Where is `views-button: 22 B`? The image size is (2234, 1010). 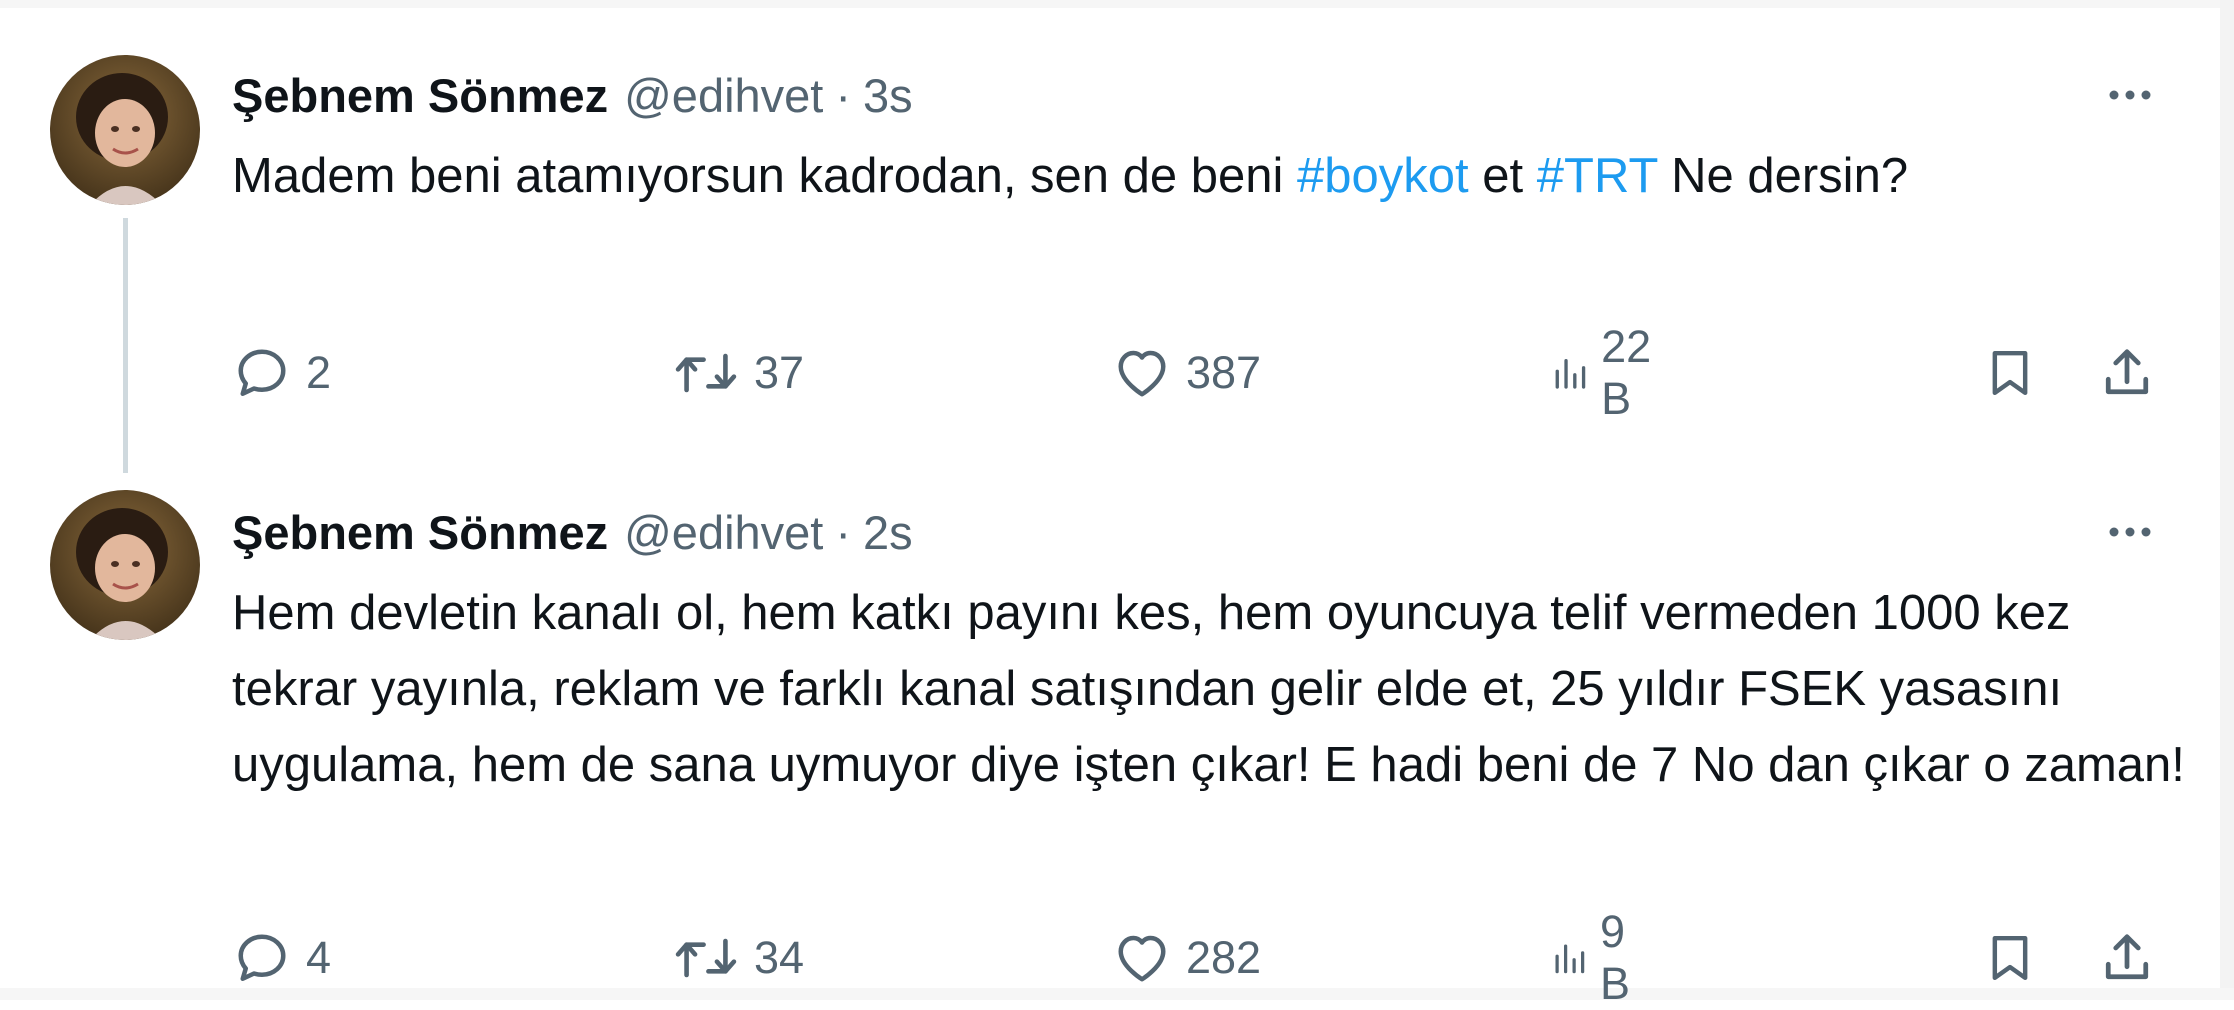
views-button: 22 B is located at coordinates (1609, 372).